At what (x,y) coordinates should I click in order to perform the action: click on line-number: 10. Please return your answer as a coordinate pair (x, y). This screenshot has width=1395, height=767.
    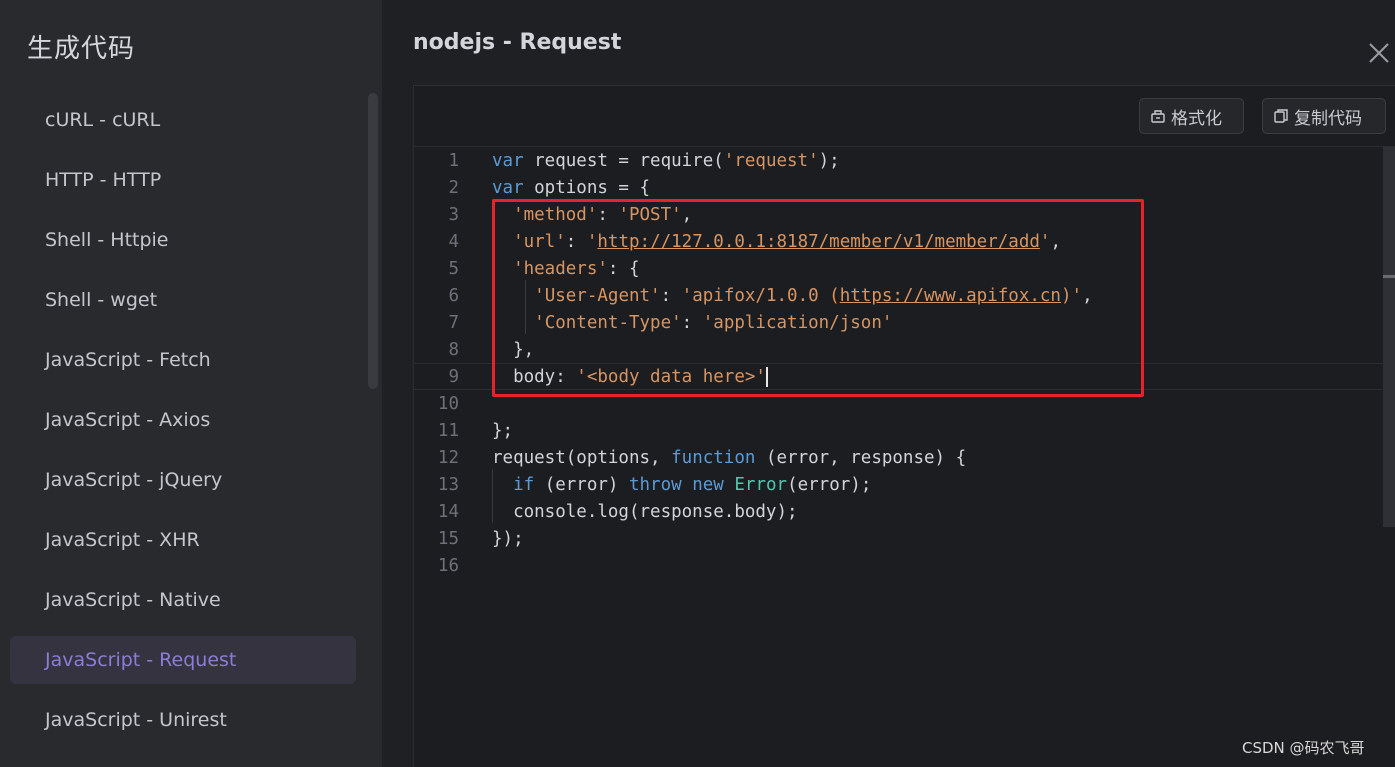
    Looking at the image, I should click on (448, 403).